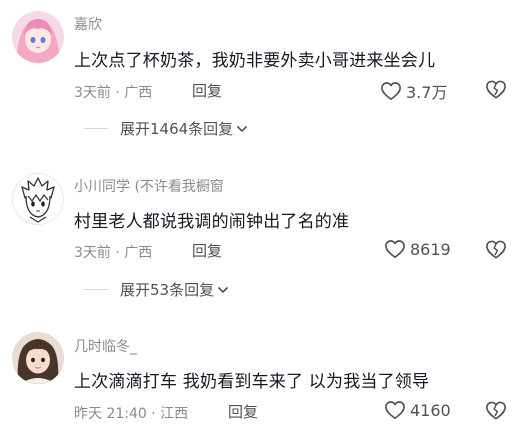 The width and height of the screenshot is (521, 428). I want to click on comment-text: 上次滴滴打车 我奶看到车来了 以为我当了领导, so click(251, 379).